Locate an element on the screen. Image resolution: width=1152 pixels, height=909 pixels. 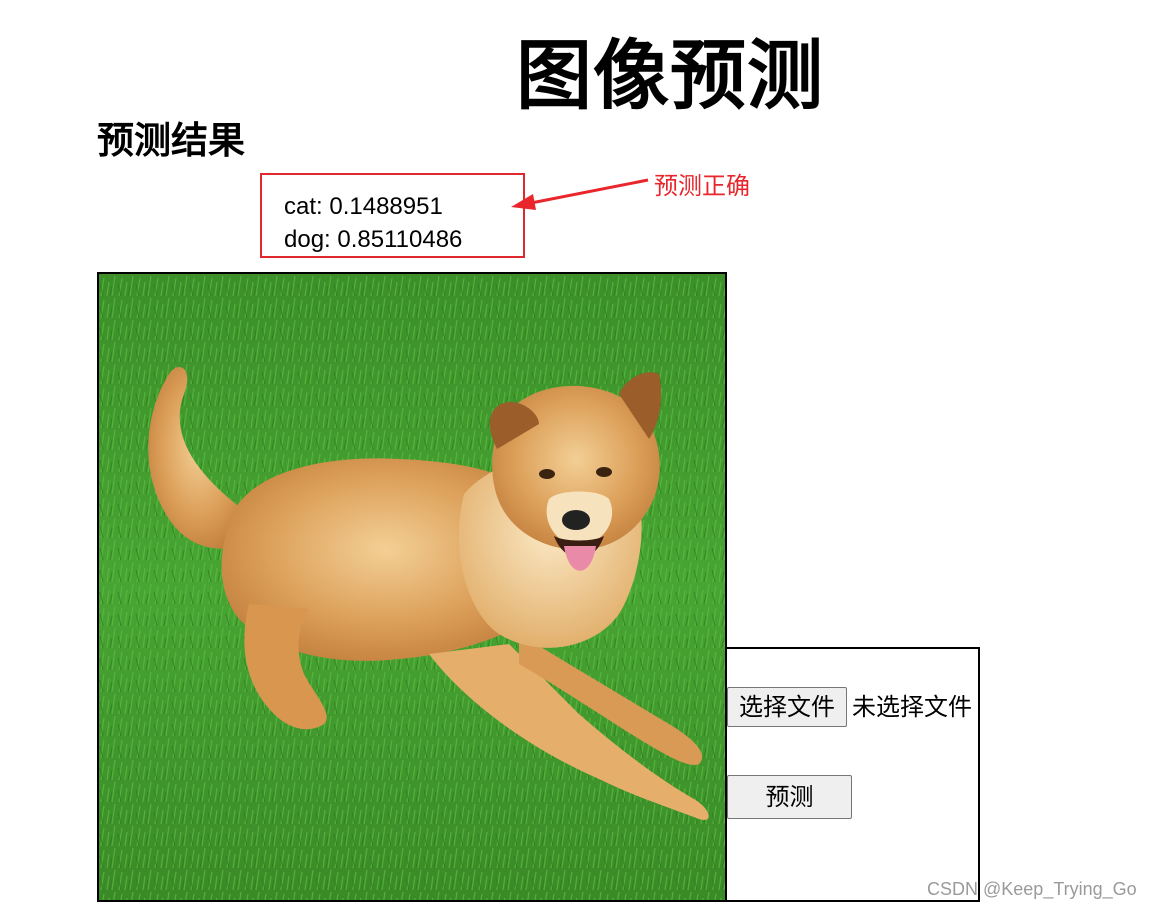
result-line-cat: cat: 0.1488951 is located at coordinates (363, 206).